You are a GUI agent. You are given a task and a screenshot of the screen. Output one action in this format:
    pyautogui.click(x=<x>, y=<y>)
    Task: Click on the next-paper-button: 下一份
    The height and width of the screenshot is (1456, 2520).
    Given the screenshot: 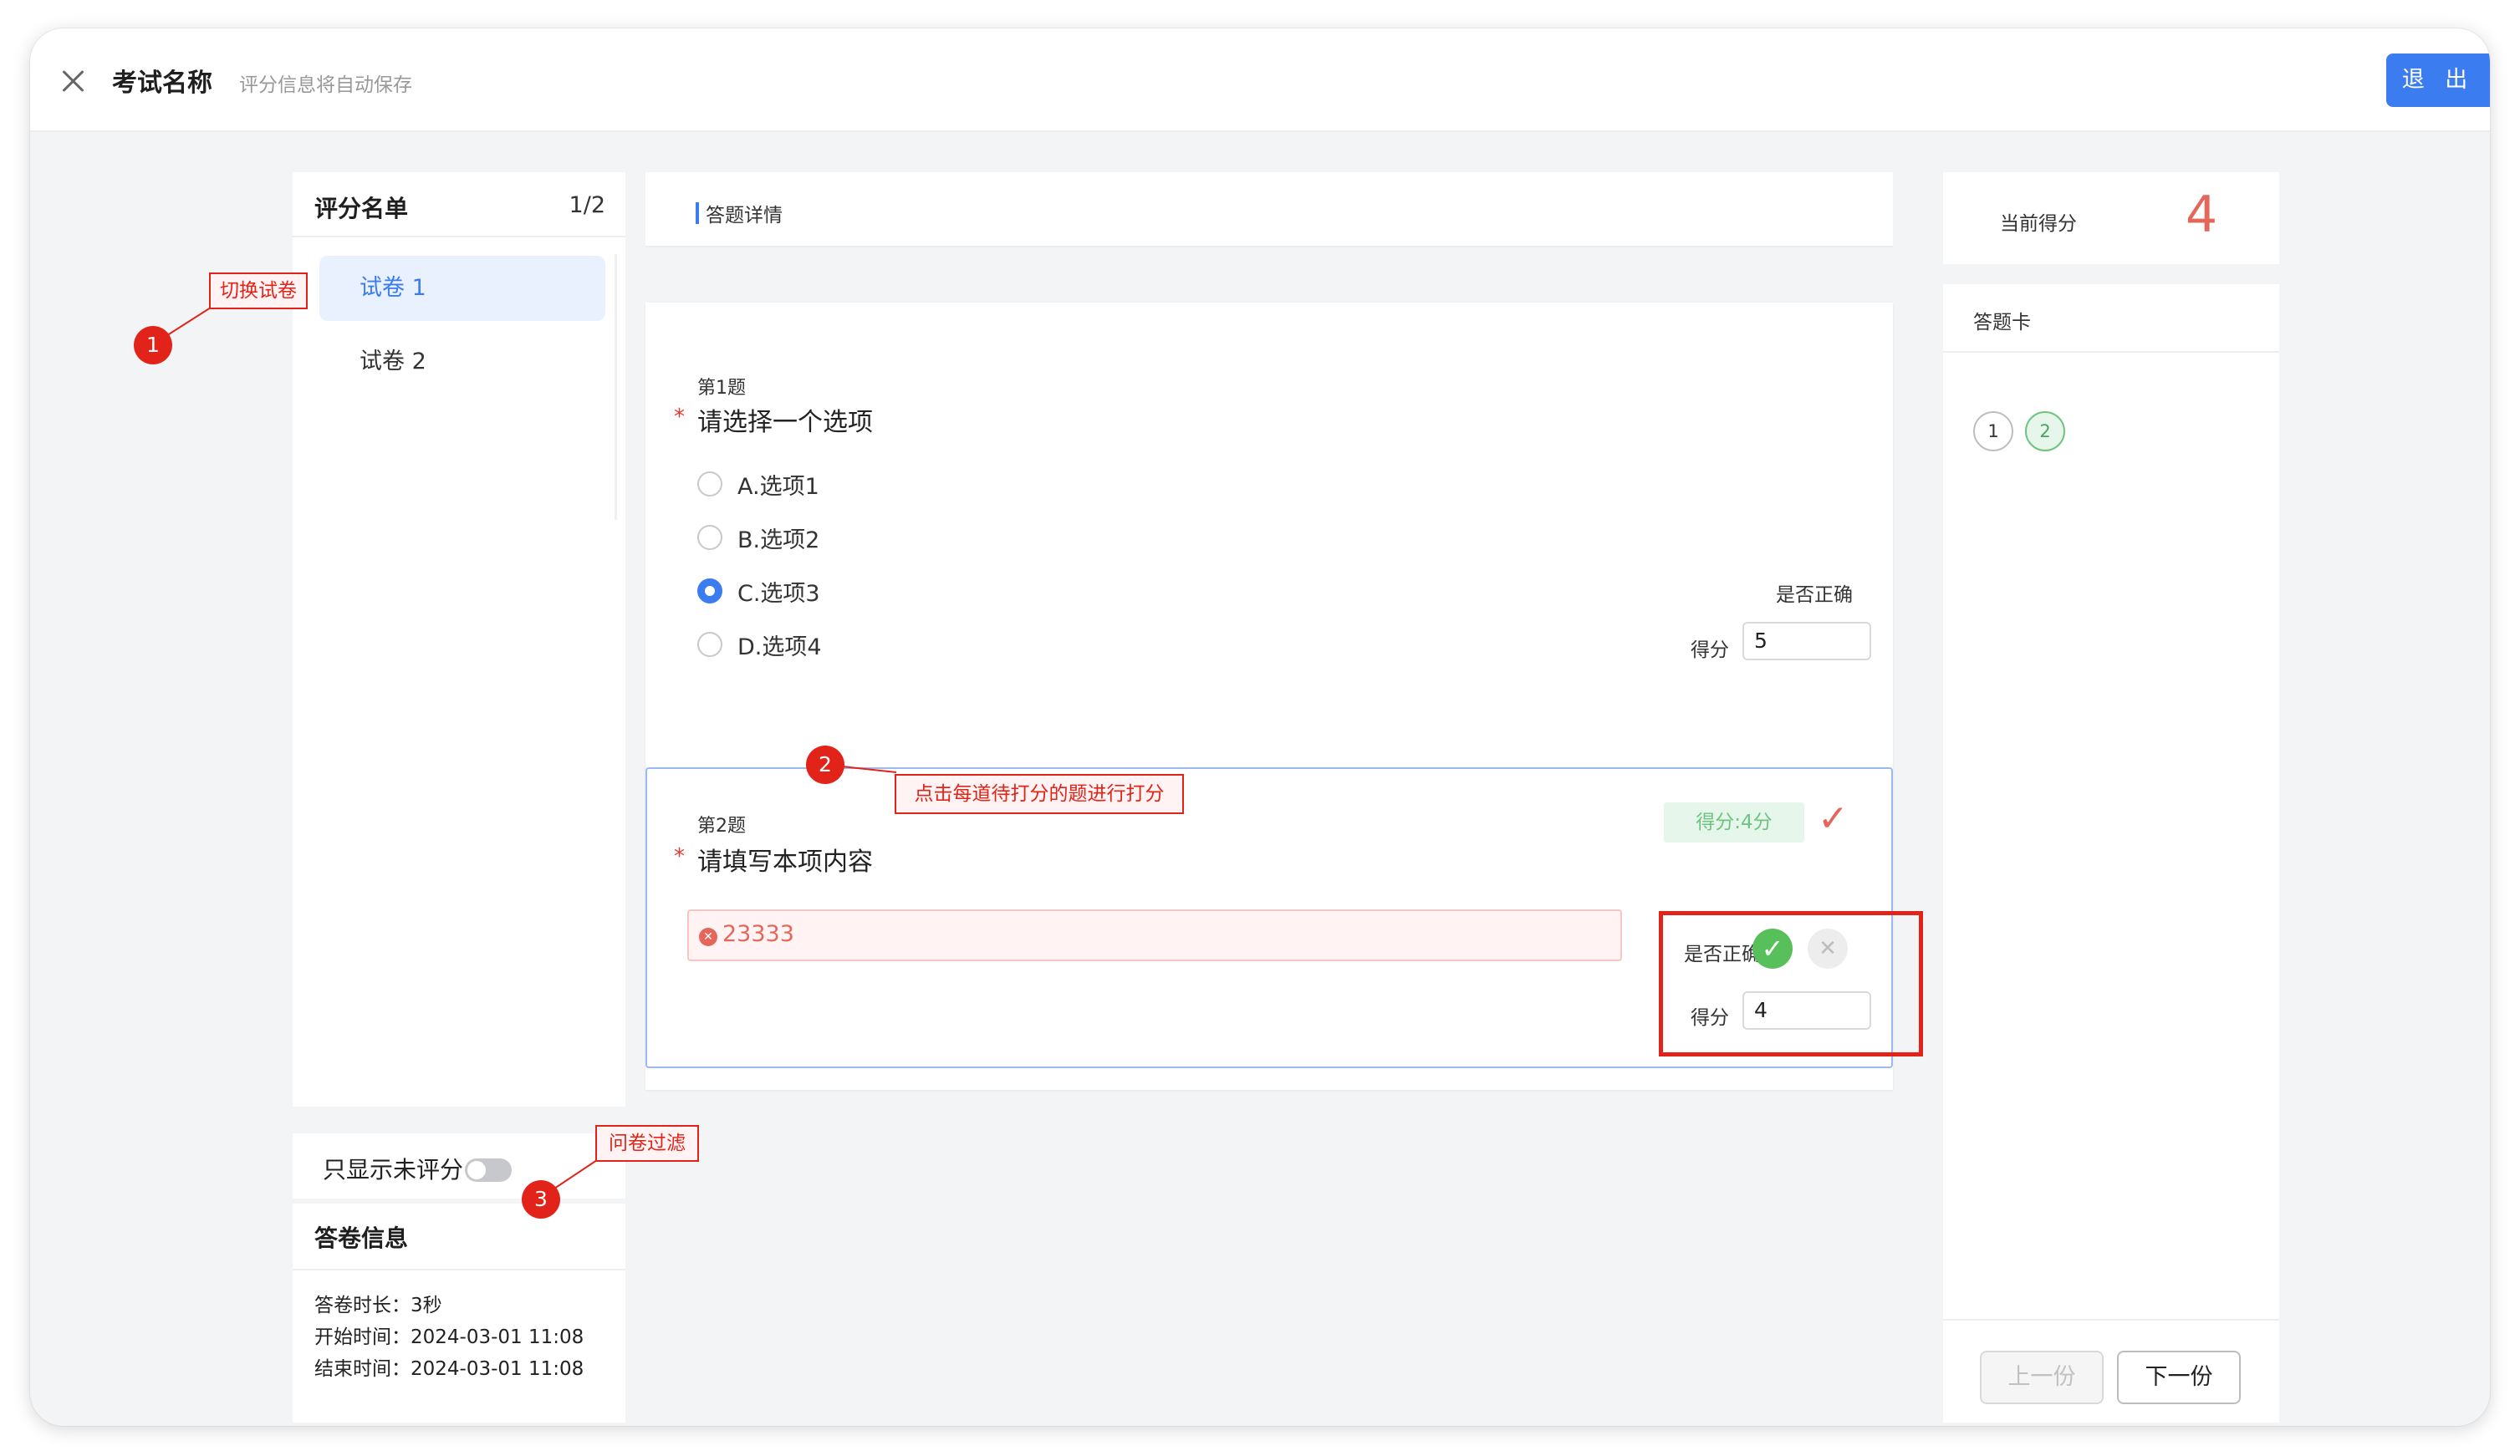 What is the action you would take?
    pyautogui.click(x=2179, y=1377)
    